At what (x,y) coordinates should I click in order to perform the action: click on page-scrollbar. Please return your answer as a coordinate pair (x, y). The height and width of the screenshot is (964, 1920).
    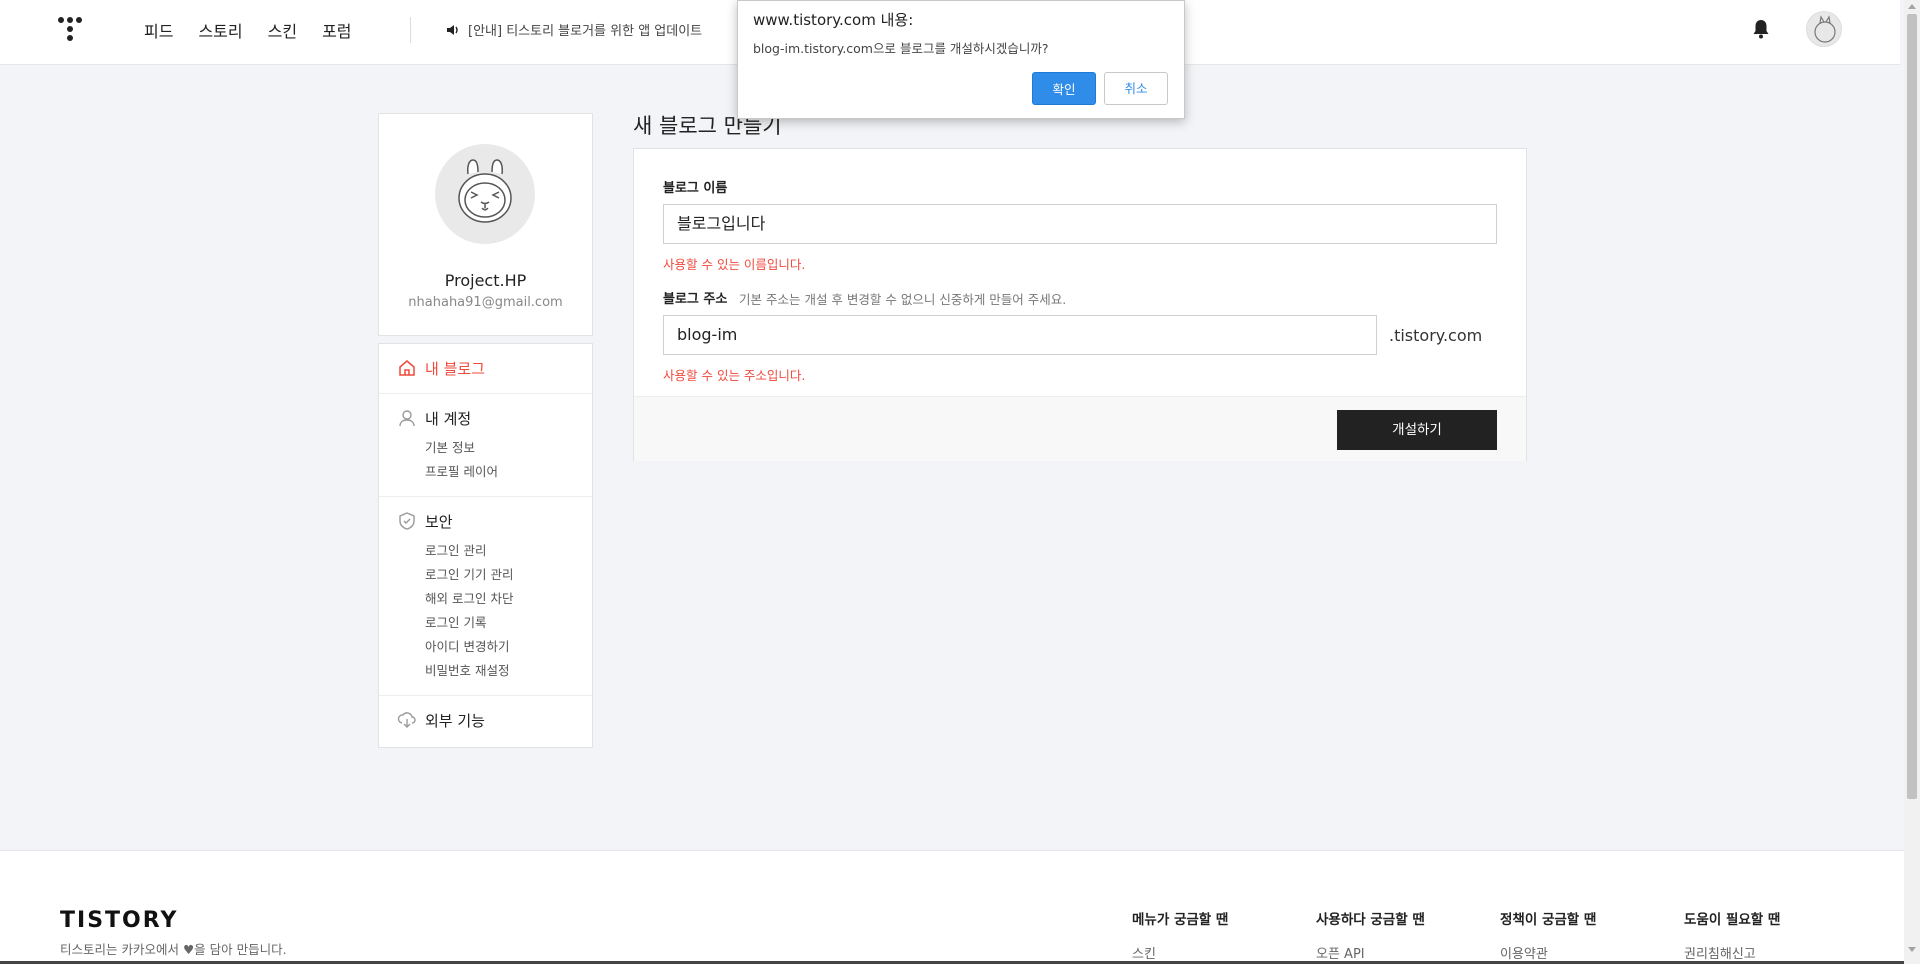
    Looking at the image, I should click on (1912, 482).